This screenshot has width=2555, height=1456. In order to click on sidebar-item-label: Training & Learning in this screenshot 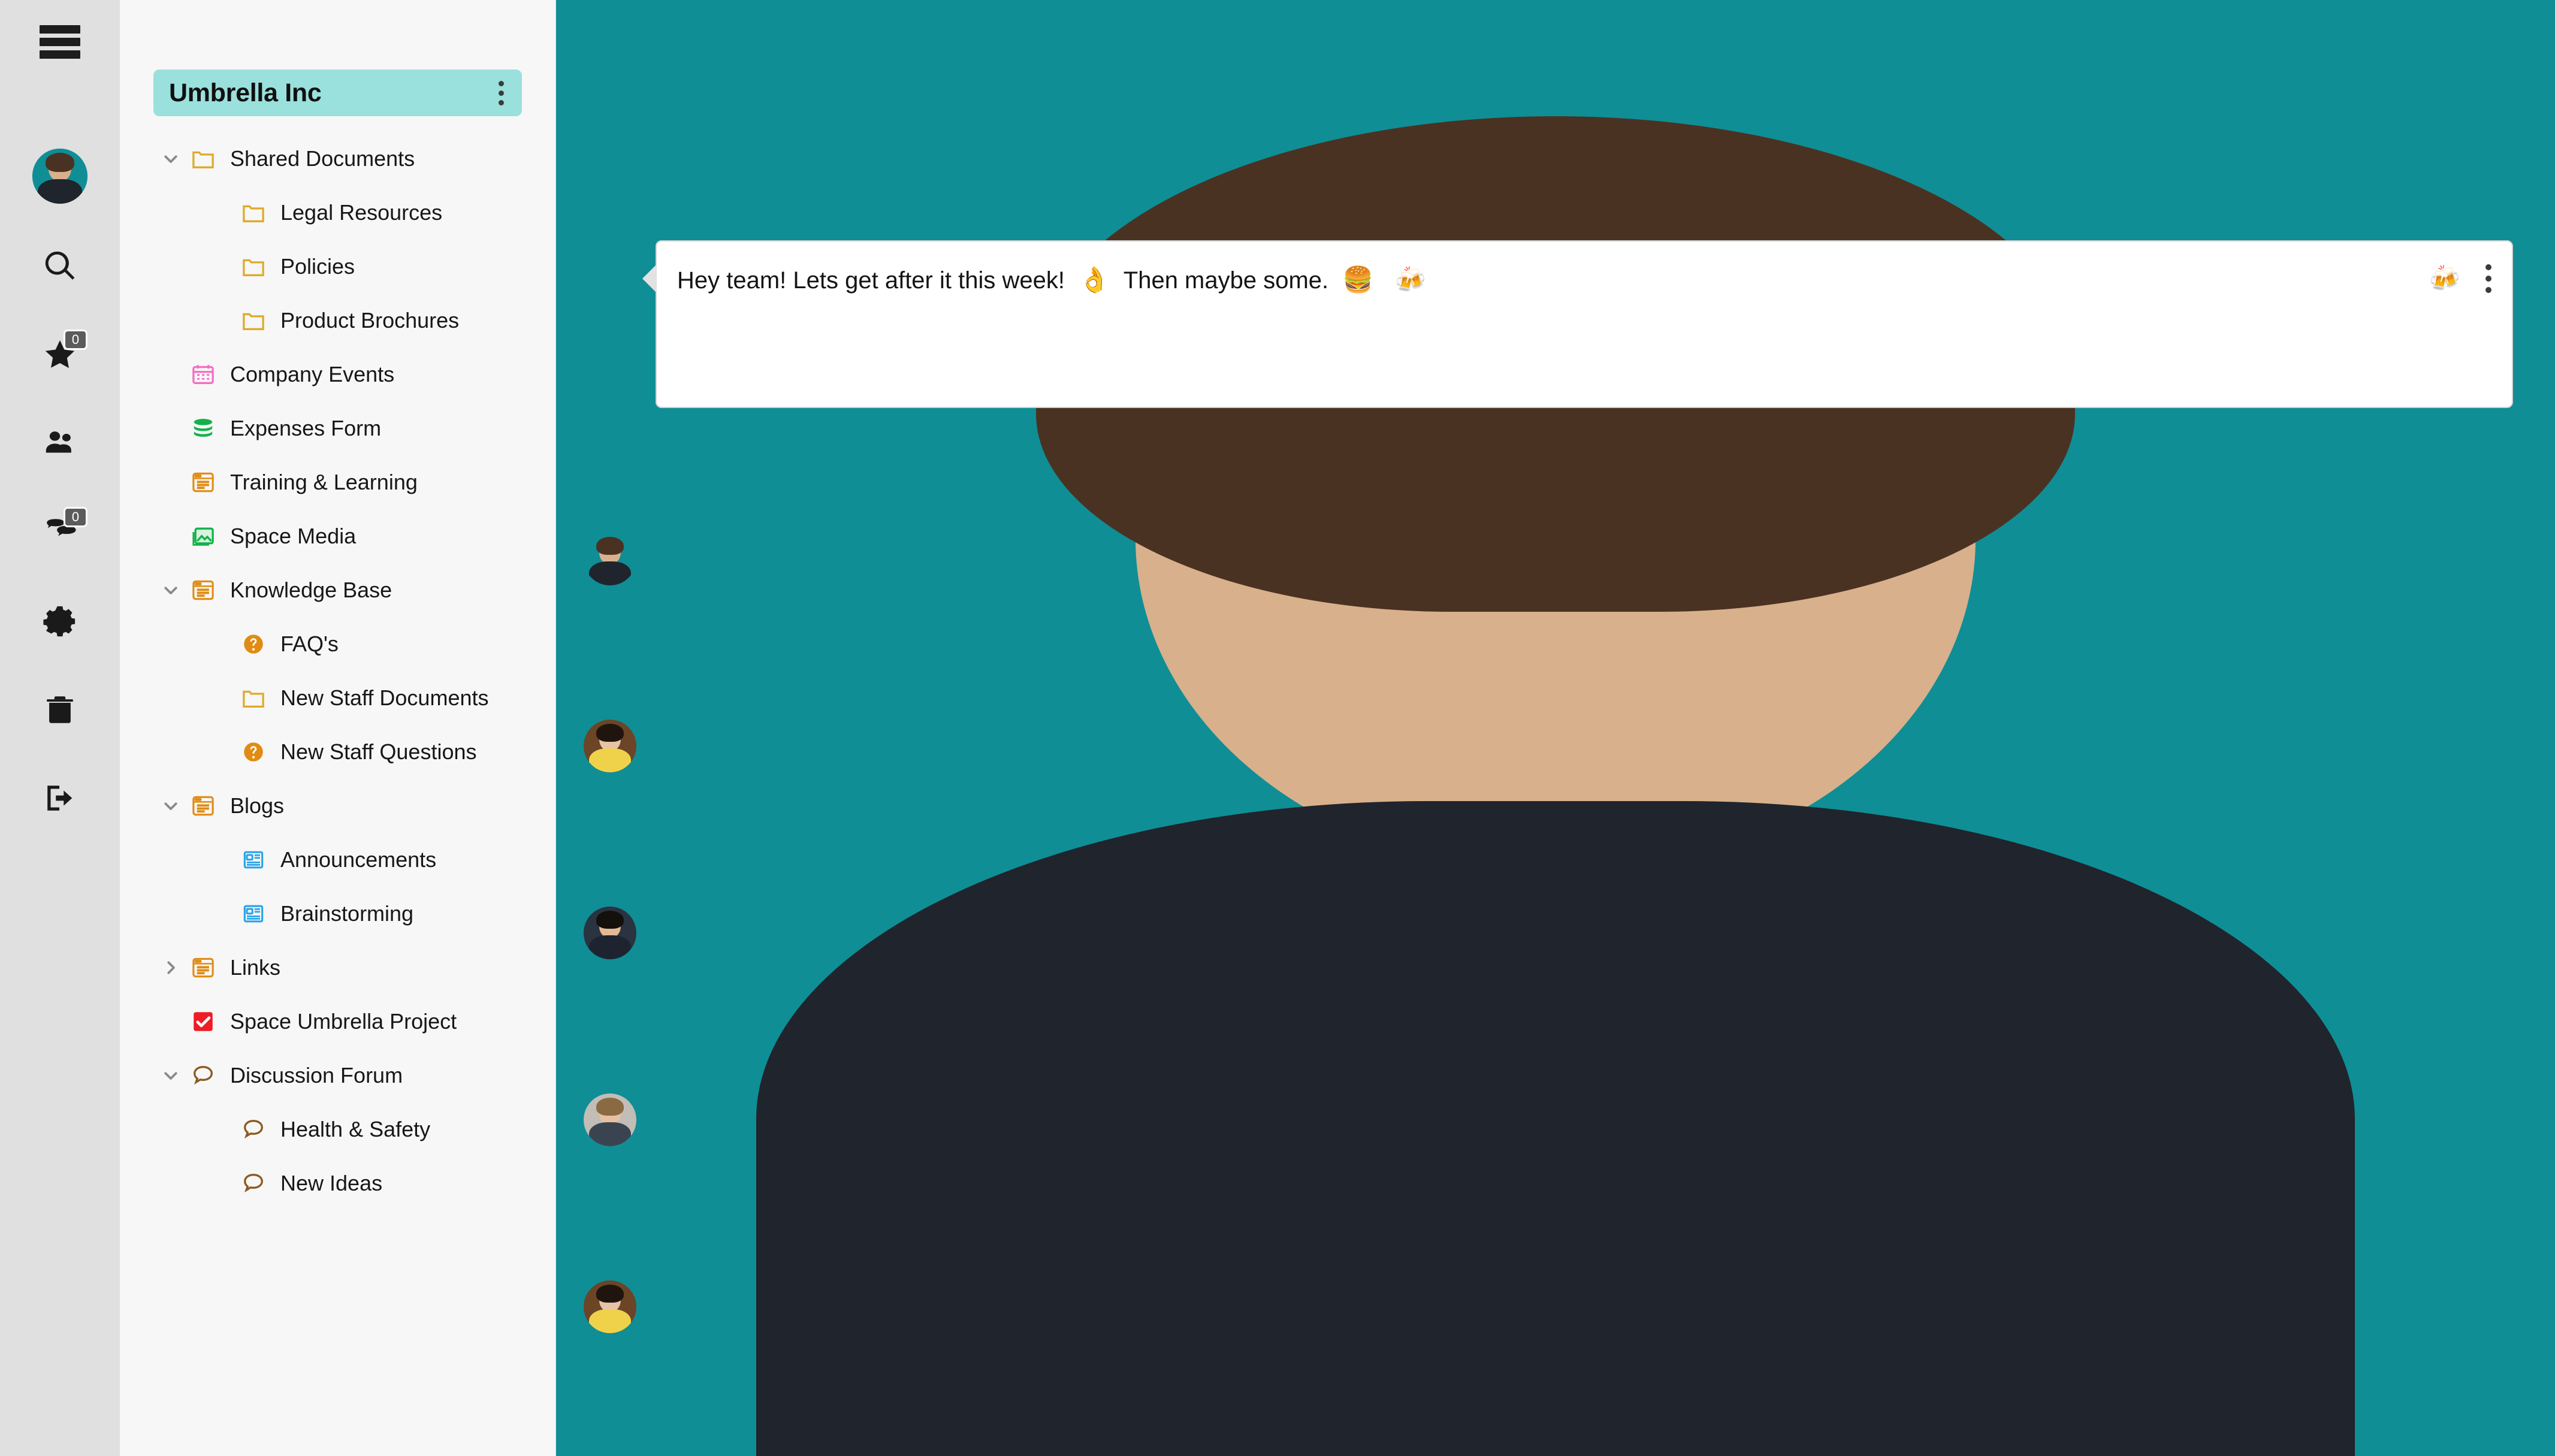, I will do `click(324, 482)`.